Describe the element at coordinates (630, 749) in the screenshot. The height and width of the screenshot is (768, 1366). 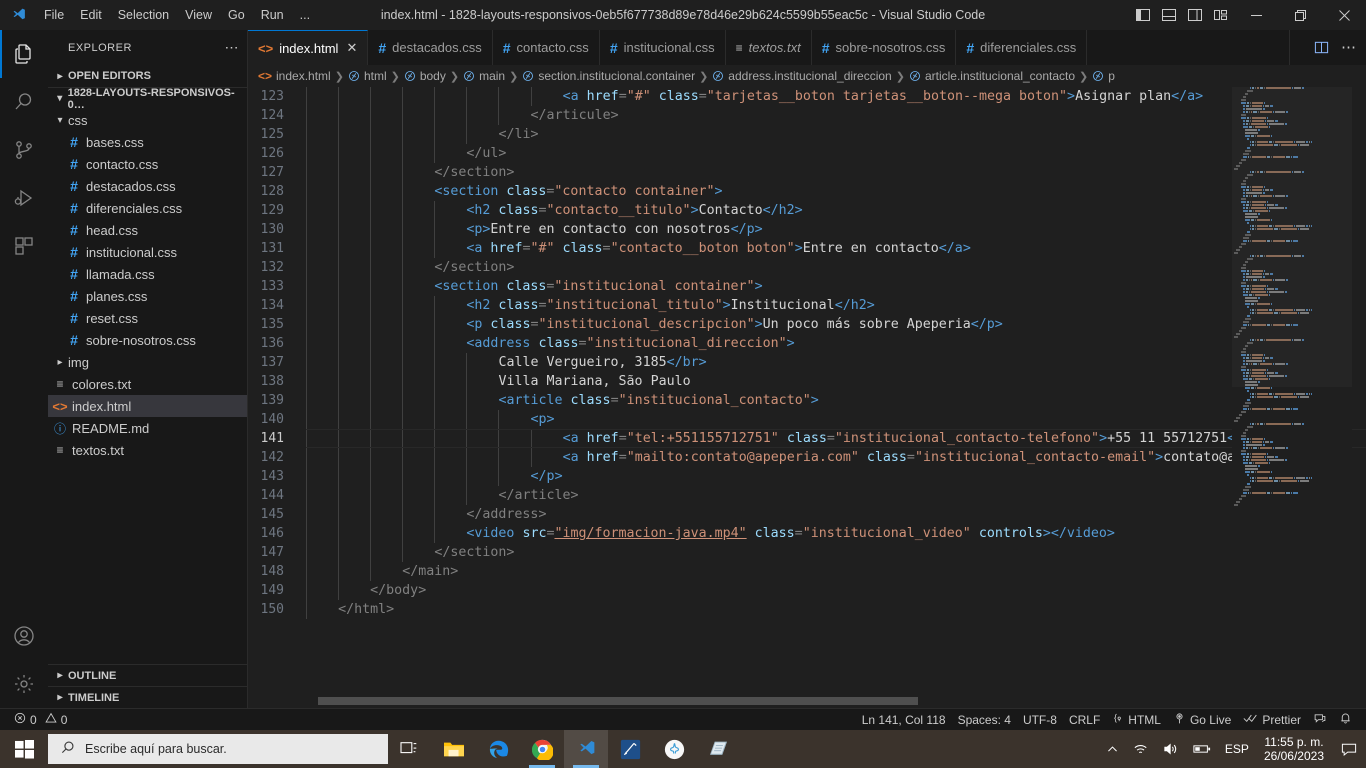
I see `blue-app-icon` at that location.